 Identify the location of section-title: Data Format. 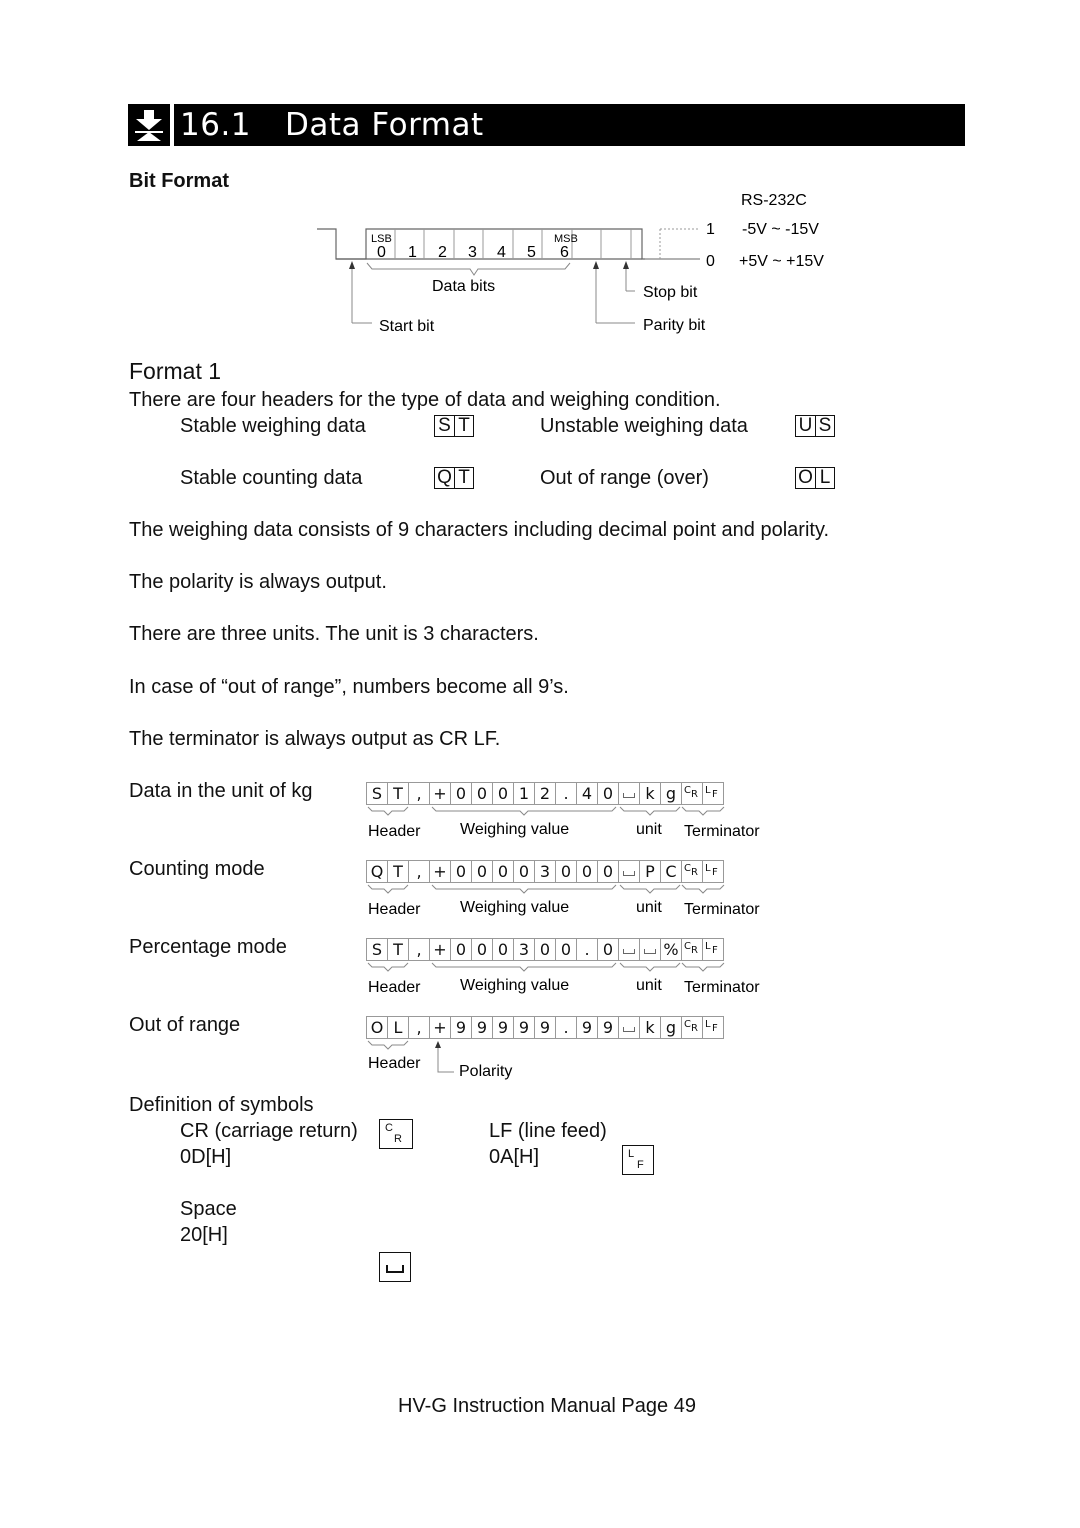
(384, 125).